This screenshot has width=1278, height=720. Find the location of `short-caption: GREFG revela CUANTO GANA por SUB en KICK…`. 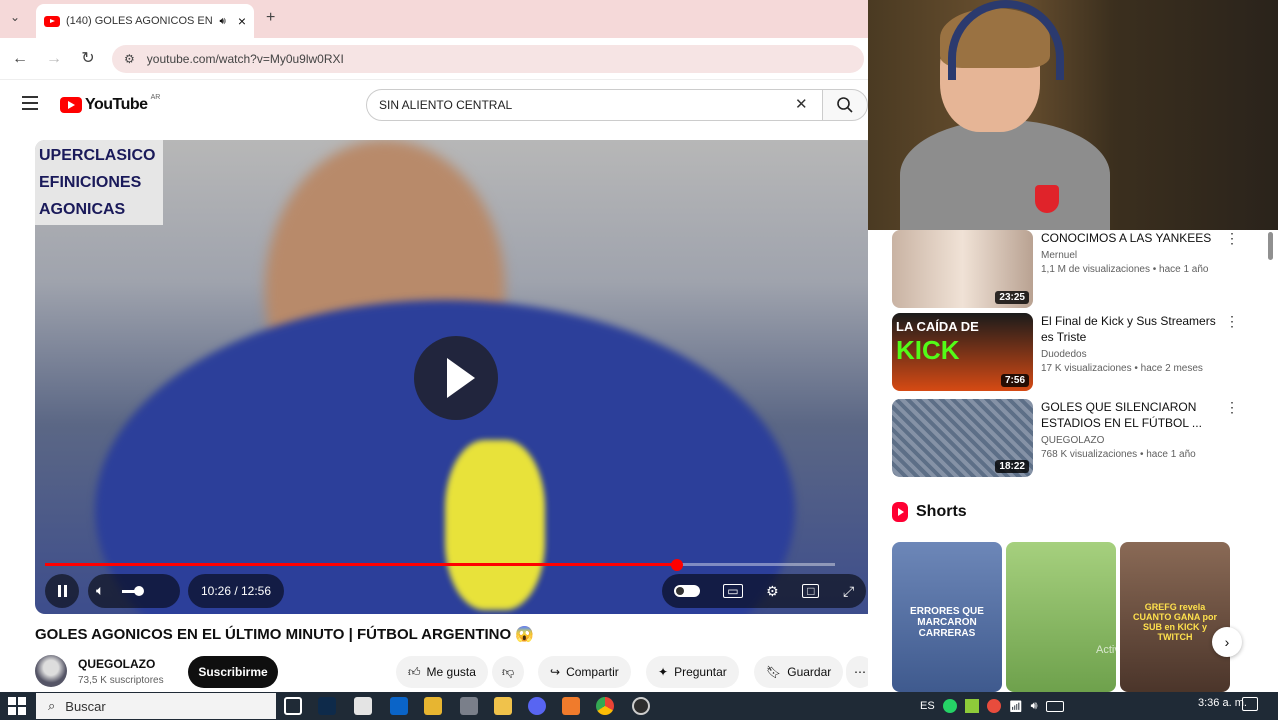

short-caption: GREFG revela CUANTO GANA por SUB en KICK… is located at coordinates (1175, 622).